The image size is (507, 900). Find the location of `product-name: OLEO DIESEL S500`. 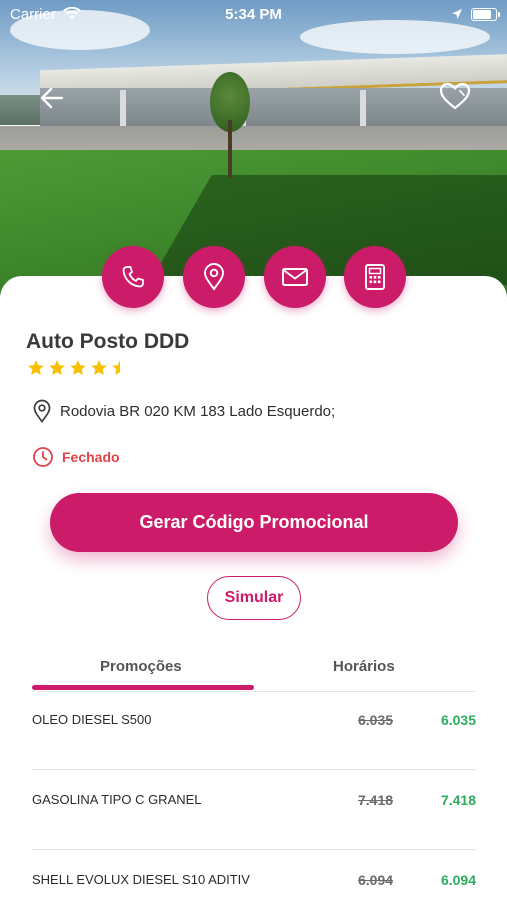

product-name: OLEO DIESEL S500 is located at coordinates (92, 719).